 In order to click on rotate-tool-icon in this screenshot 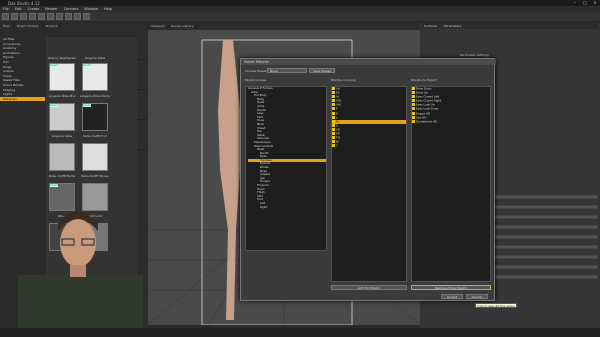, I will do `click(68, 16)`.